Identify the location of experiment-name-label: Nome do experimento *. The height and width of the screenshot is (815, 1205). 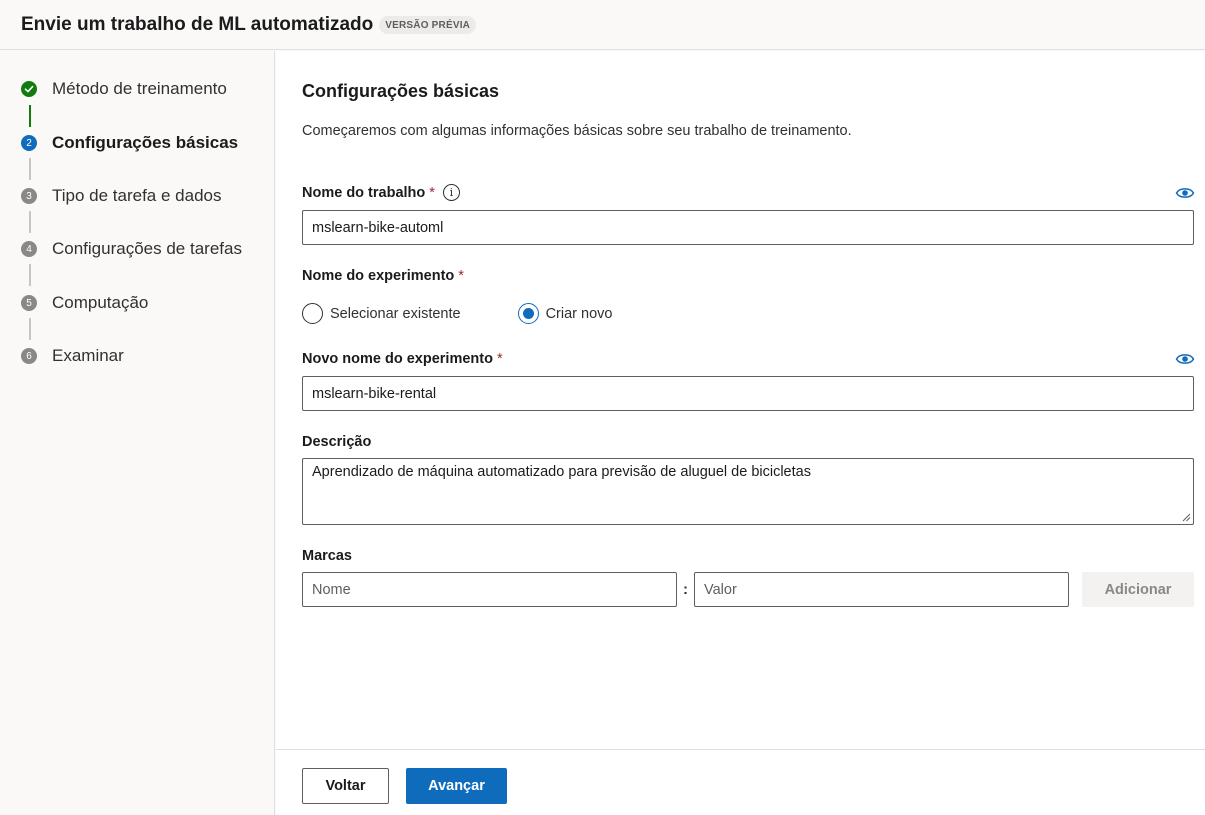
(383, 276).